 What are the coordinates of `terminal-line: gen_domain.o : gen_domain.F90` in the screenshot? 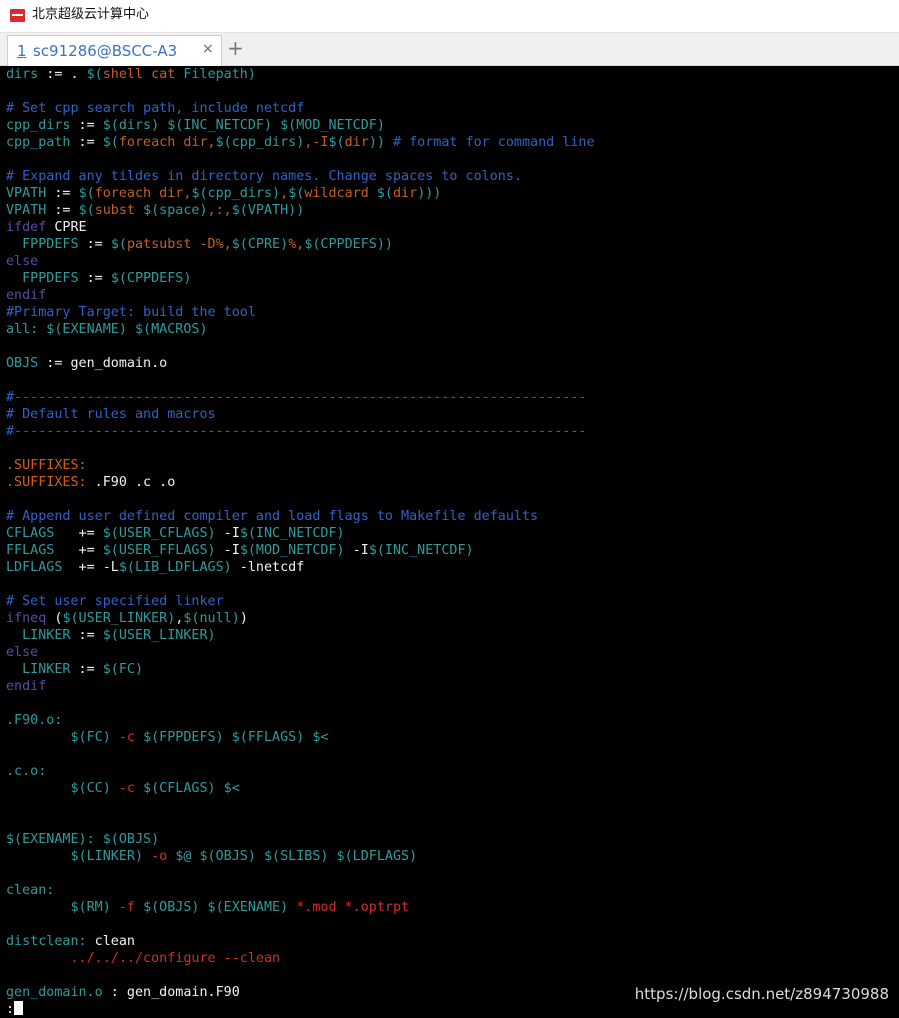 It's located at (300, 992).